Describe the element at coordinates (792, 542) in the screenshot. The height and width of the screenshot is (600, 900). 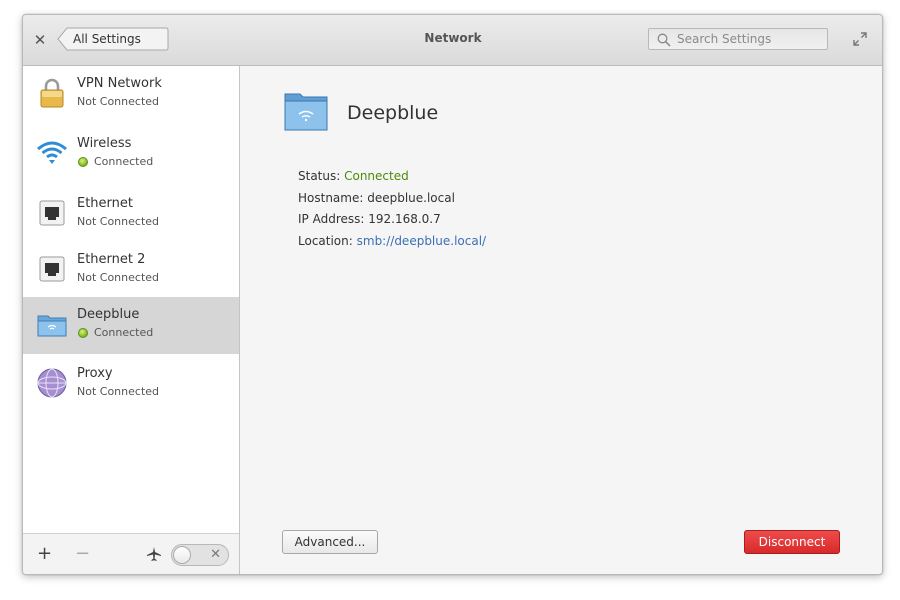
I see `disconnect-button: Disconnect` at that location.